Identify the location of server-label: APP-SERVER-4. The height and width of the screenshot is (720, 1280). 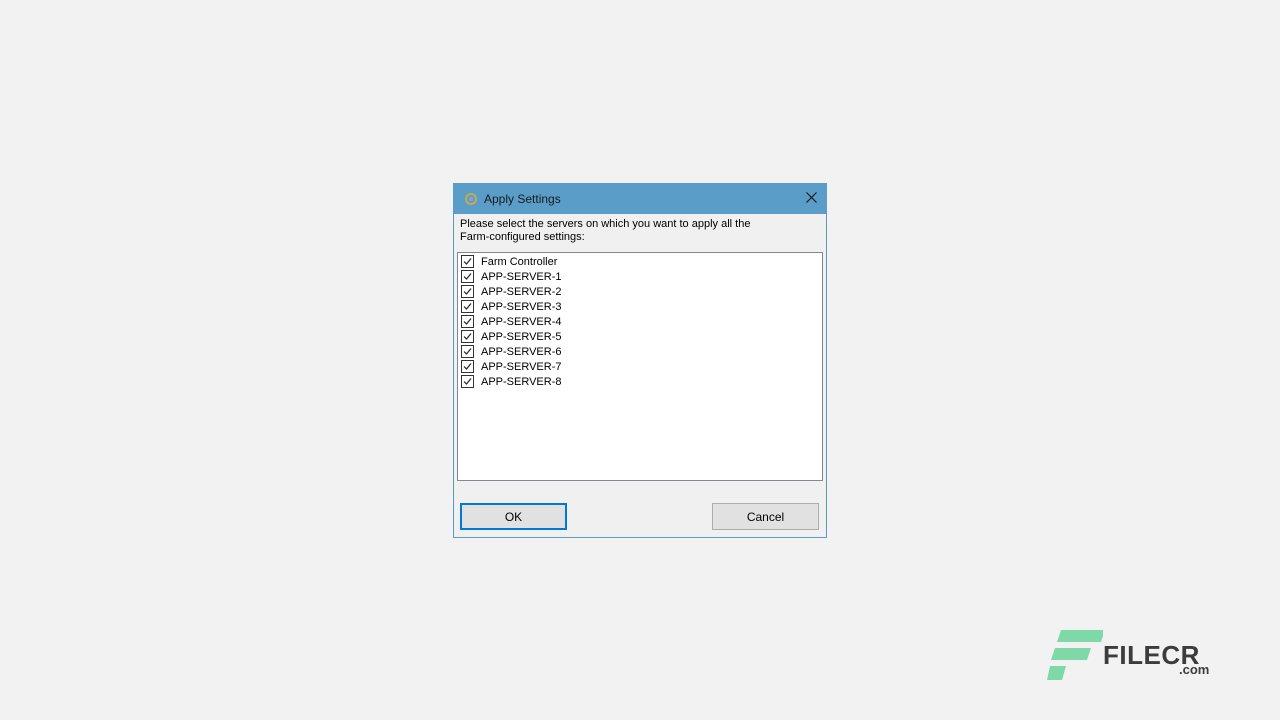
(521, 321).